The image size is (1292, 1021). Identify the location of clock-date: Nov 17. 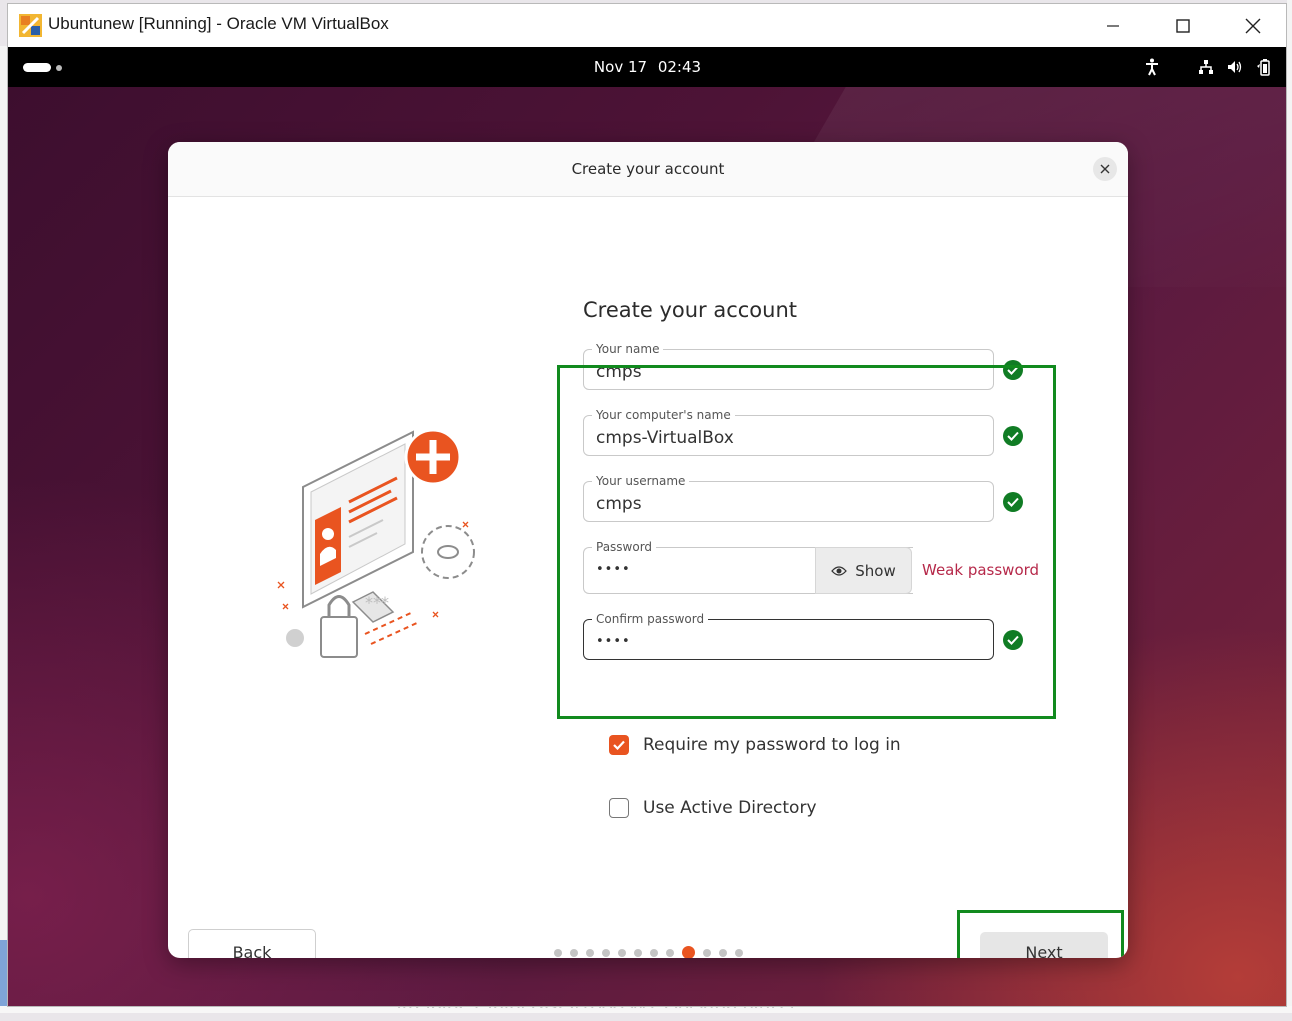
(620, 67).